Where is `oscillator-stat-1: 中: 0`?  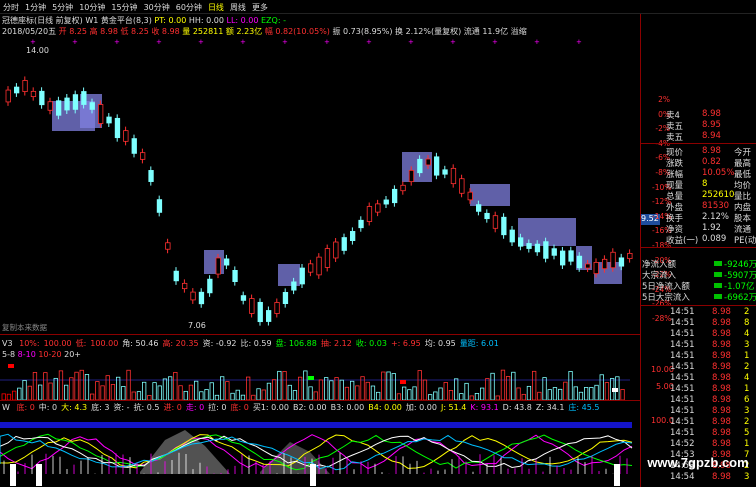
oscillator-stat-1: 中: 0 is located at coordinates (48, 407).